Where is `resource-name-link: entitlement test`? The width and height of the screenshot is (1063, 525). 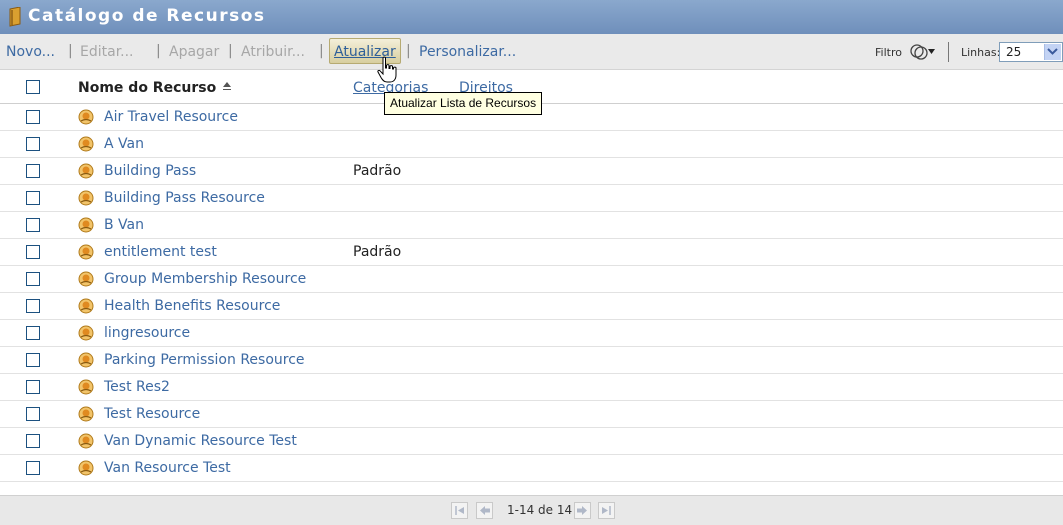 resource-name-link: entitlement test is located at coordinates (160, 252).